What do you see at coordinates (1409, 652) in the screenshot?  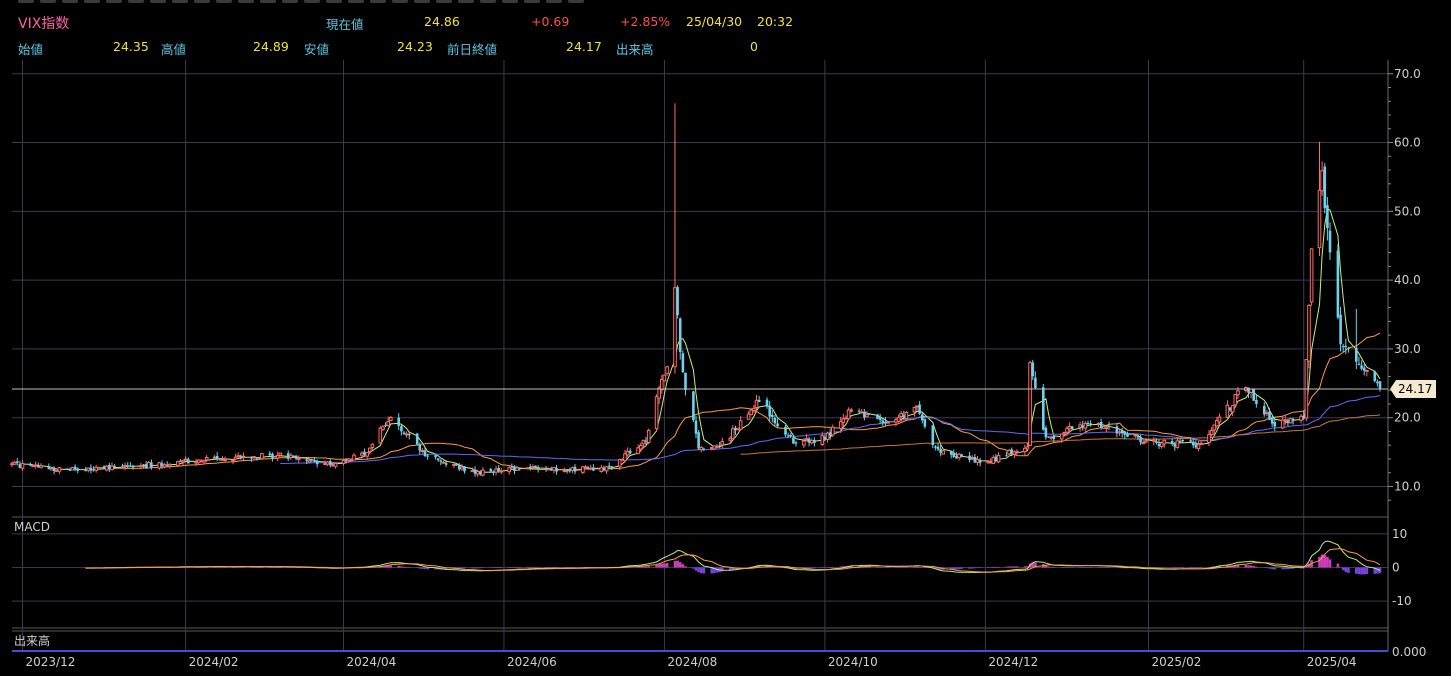 I see `volume-tick-label: 0.000` at bounding box center [1409, 652].